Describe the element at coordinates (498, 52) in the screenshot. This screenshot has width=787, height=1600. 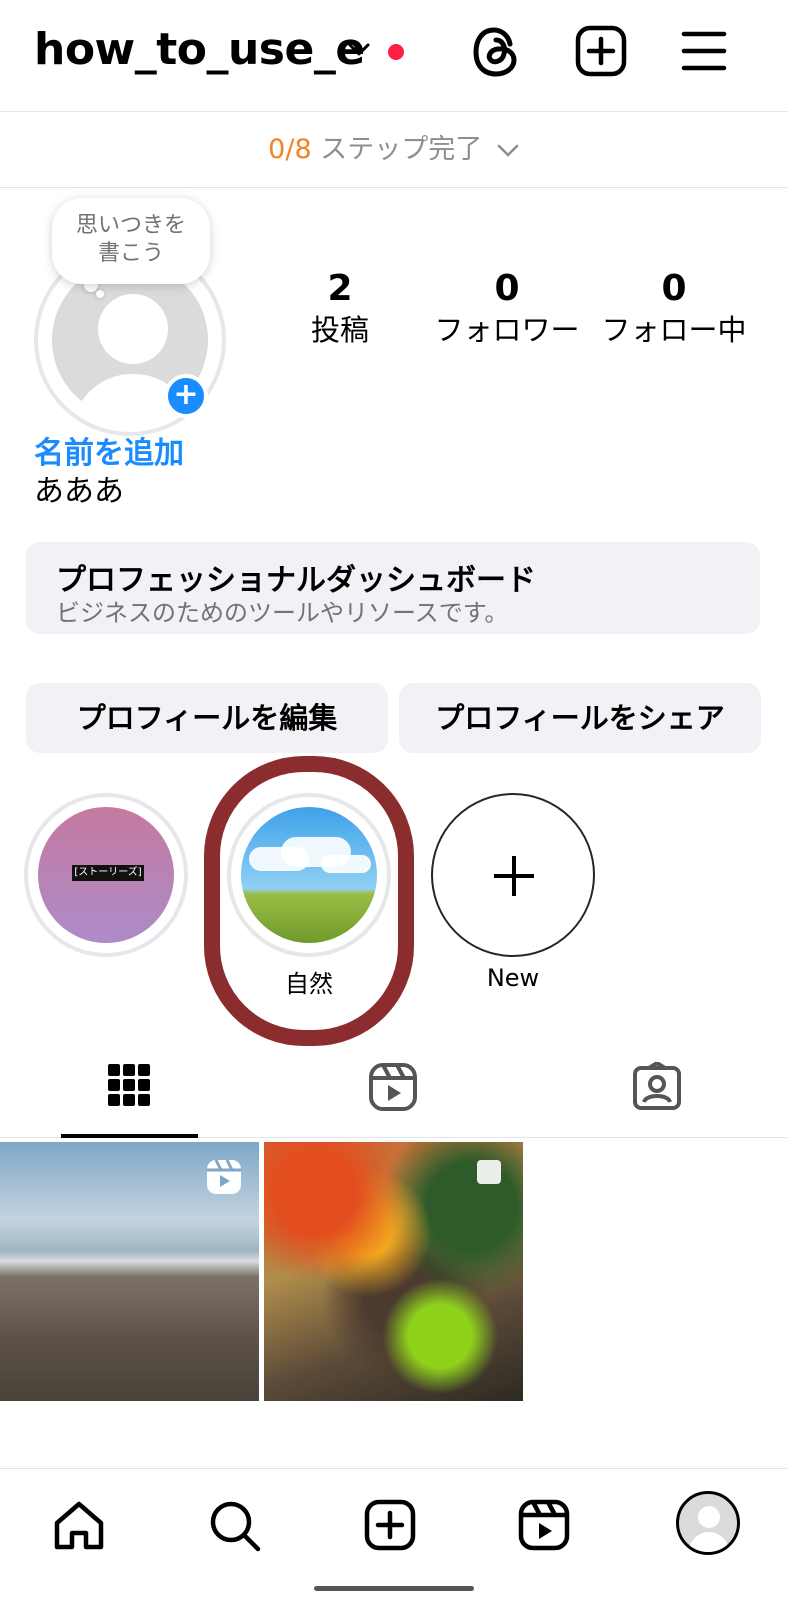
I see `threads-icon` at that location.